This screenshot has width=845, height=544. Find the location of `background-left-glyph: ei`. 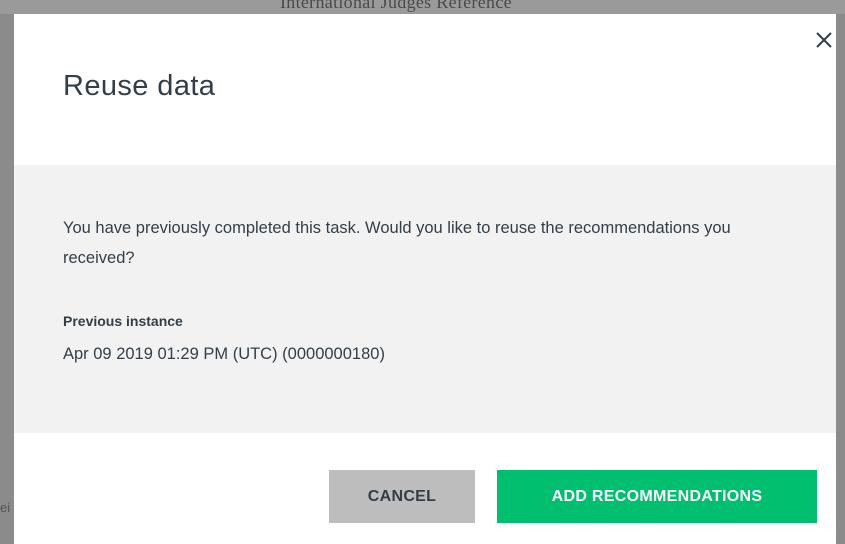

background-left-glyph: ei is located at coordinates (5, 507).